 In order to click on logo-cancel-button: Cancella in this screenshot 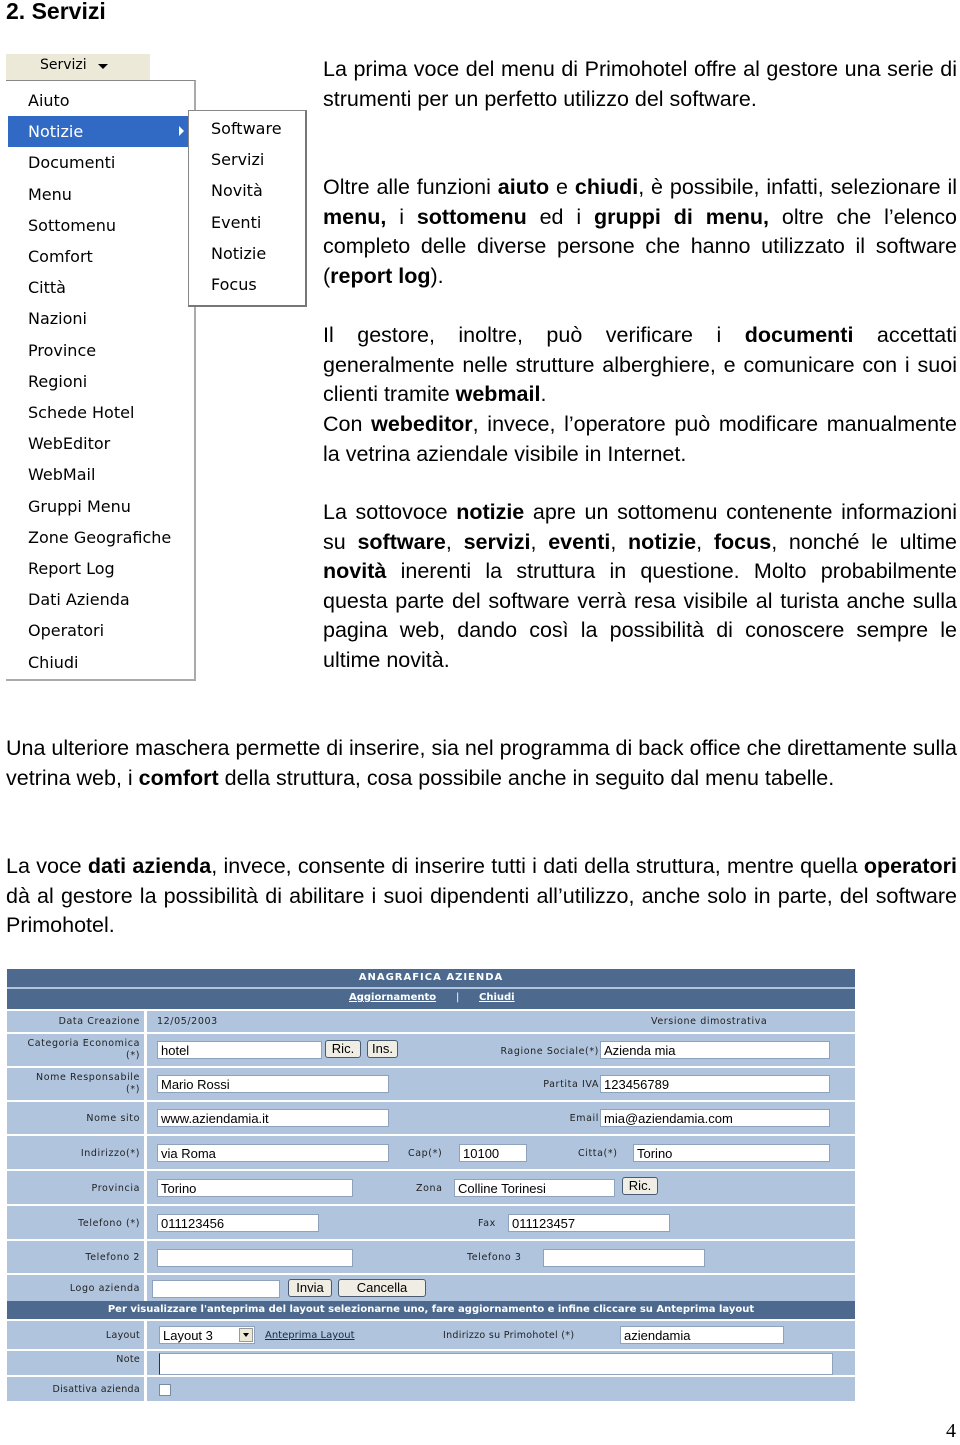, I will do `click(382, 1288)`.